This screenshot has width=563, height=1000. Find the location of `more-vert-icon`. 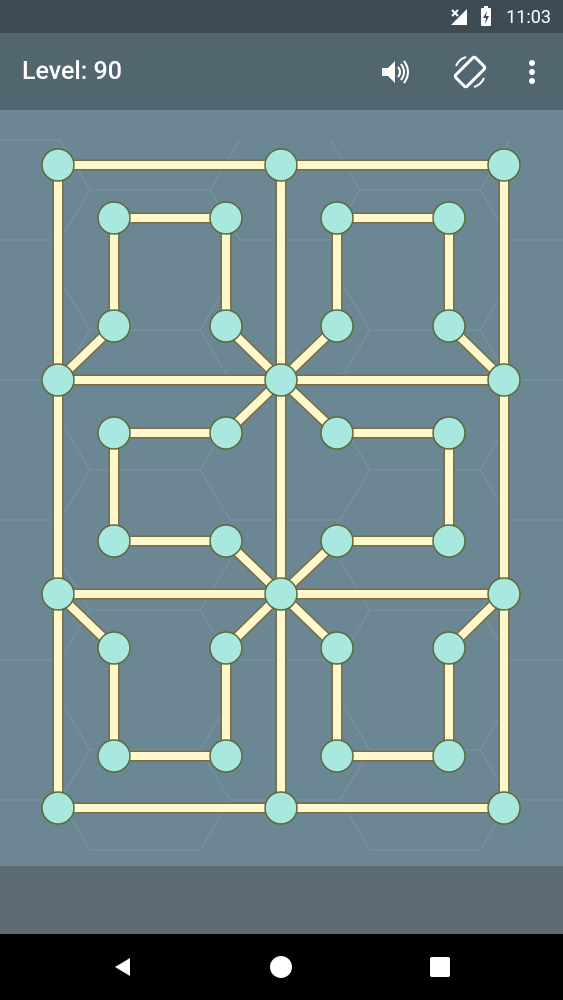

more-vert-icon is located at coordinates (532, 72).